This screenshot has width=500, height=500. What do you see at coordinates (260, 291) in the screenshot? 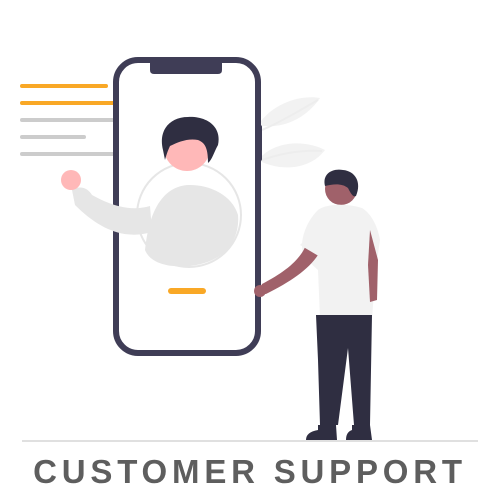
I see `person-hand` at bounding box center [260, 291].